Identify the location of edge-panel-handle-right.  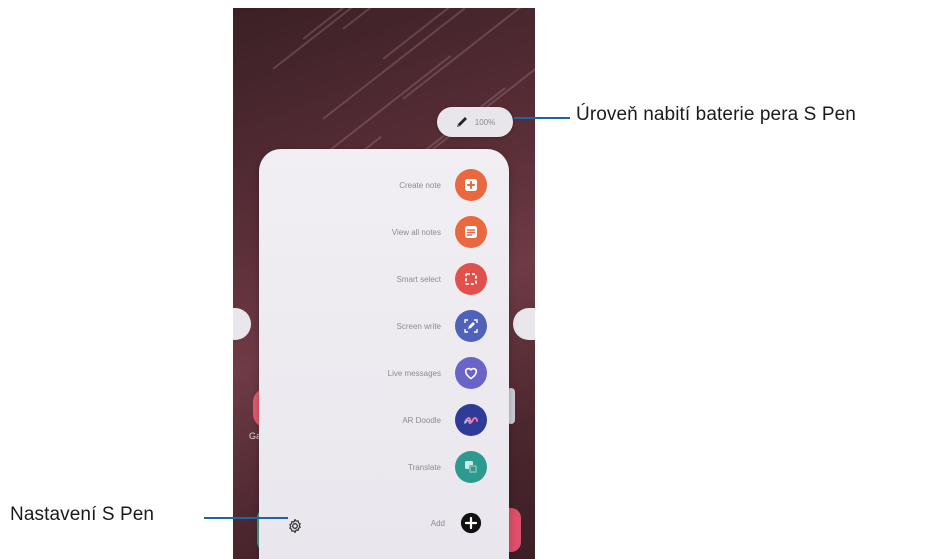
(524, 324).